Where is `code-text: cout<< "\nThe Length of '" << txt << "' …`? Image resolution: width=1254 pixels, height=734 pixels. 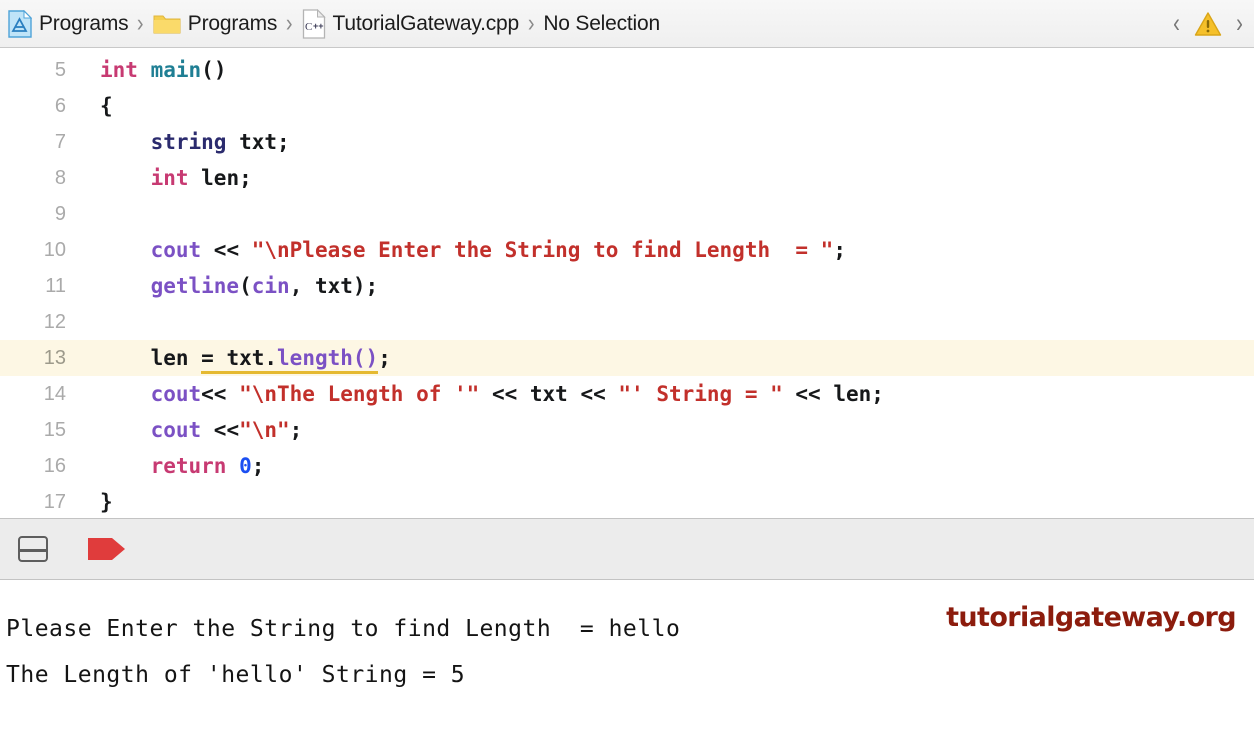
code-text: cout<< "\nThe Length of '" << txt << "' … is located at coordinates (478, 394).